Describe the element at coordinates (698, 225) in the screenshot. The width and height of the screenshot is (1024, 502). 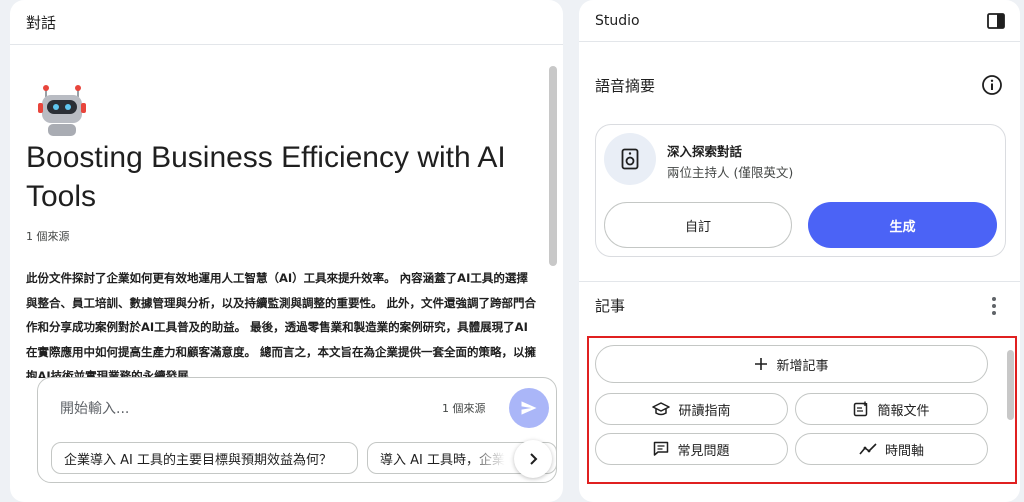
I see `customize-button: 自訂` at that location.